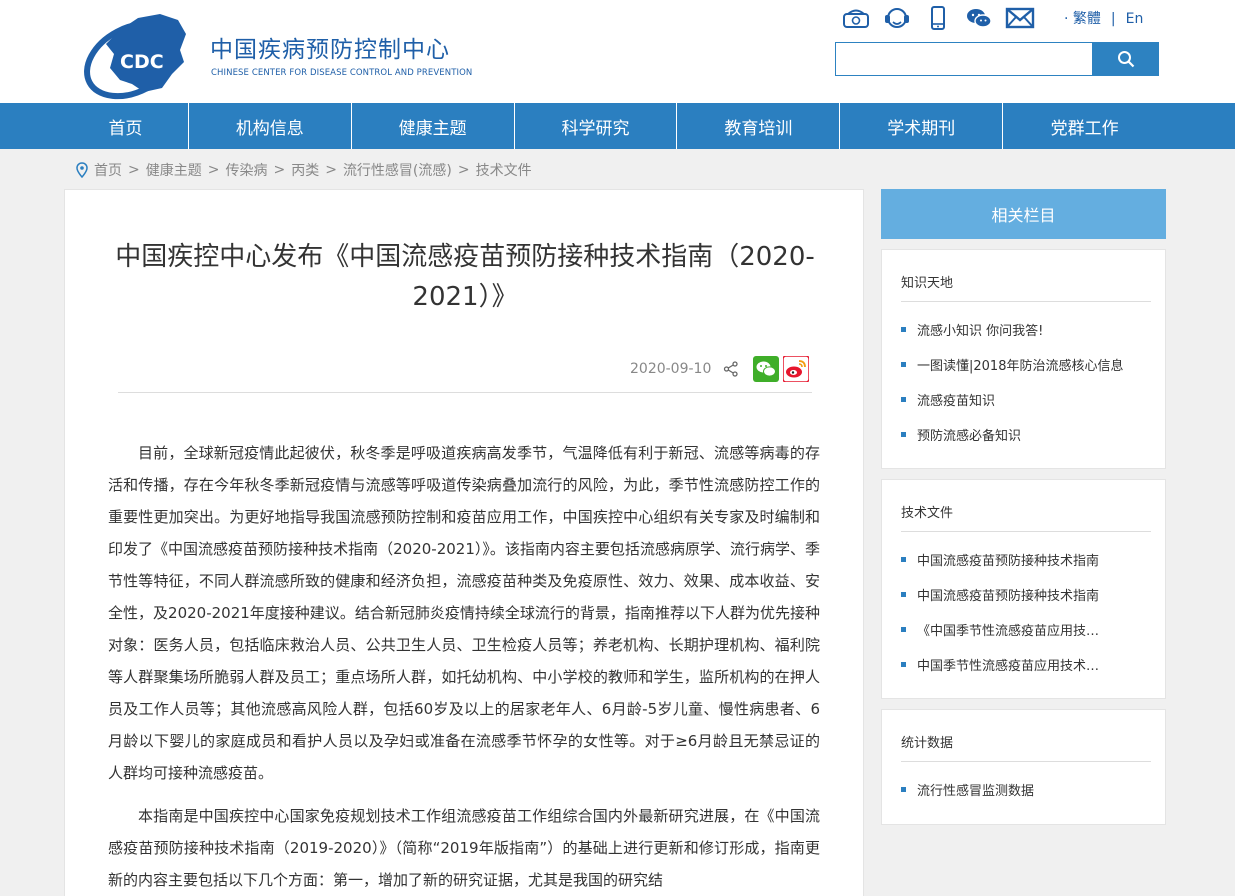 This screenshot has height=896, width=1235. Describe the element at coordinates (1026, 789) in the screenshot. I see `sidebar-link: 流行性感冒监测数据` at that location.